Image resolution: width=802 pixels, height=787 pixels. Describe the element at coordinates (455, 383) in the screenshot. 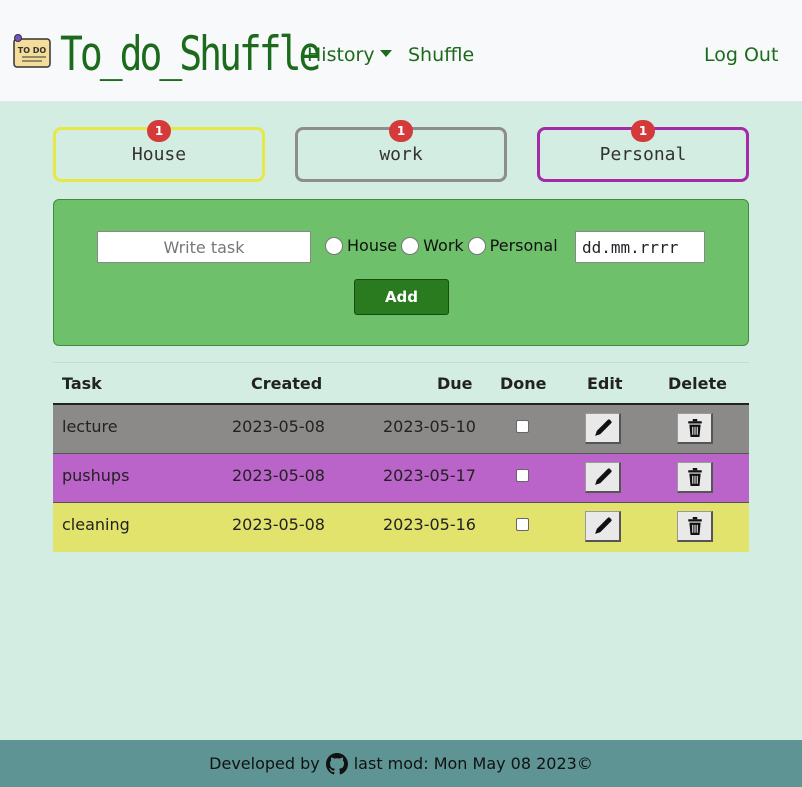

I see `header-due: Due` at that location.